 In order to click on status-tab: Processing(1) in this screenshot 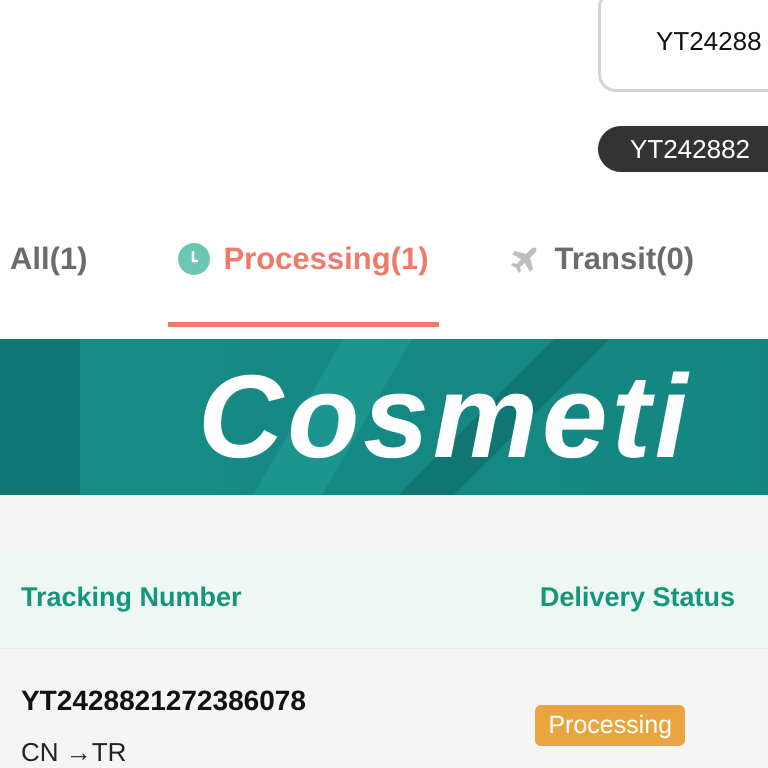, I will do `click(303, 262)`.